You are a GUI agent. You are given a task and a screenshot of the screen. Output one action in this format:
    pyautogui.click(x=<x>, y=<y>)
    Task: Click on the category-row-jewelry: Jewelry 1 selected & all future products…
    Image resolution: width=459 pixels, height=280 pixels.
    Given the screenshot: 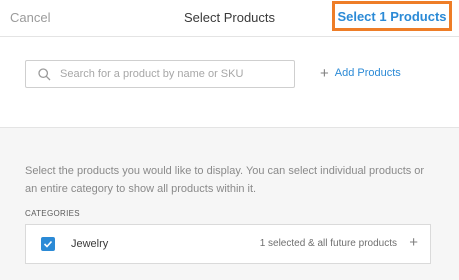 What is the action you would take?
    pyautogui.click(x=228, y=244)
    